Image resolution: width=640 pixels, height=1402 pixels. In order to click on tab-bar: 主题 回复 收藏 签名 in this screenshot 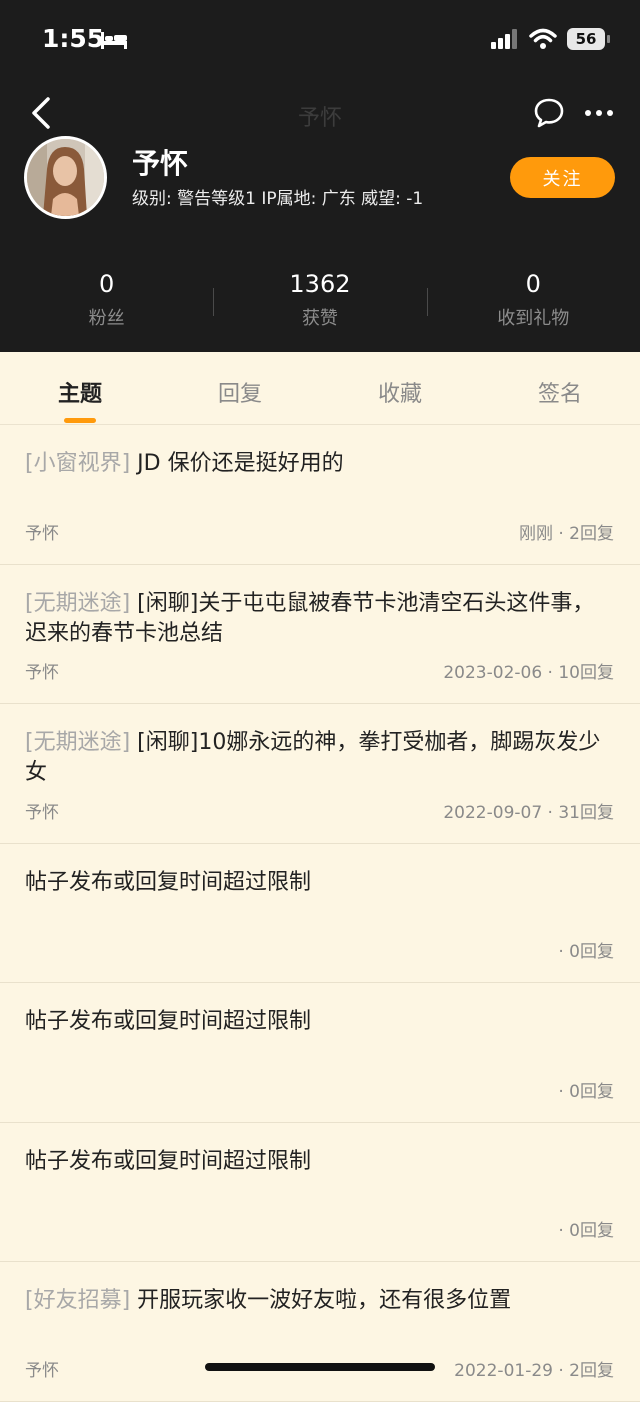, I will do `click(320, 388)`.